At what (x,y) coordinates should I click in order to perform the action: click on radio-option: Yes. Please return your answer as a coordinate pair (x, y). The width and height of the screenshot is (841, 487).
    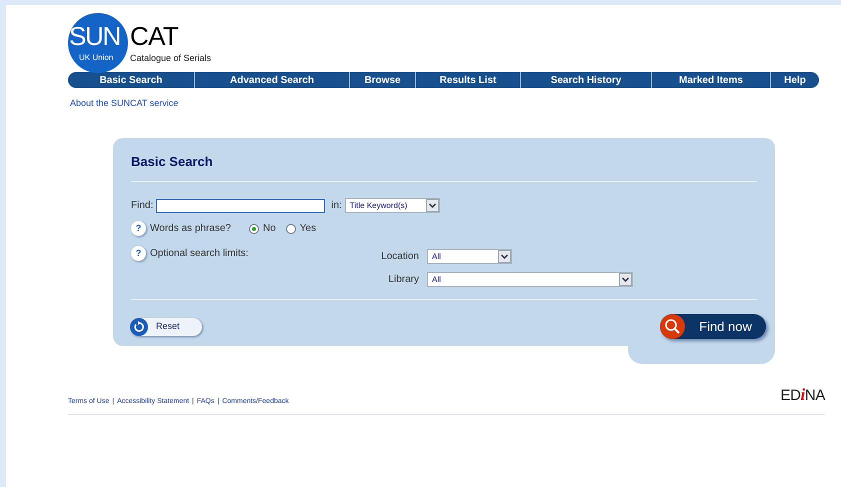
    Looking at the image, I should click on (301, 228).